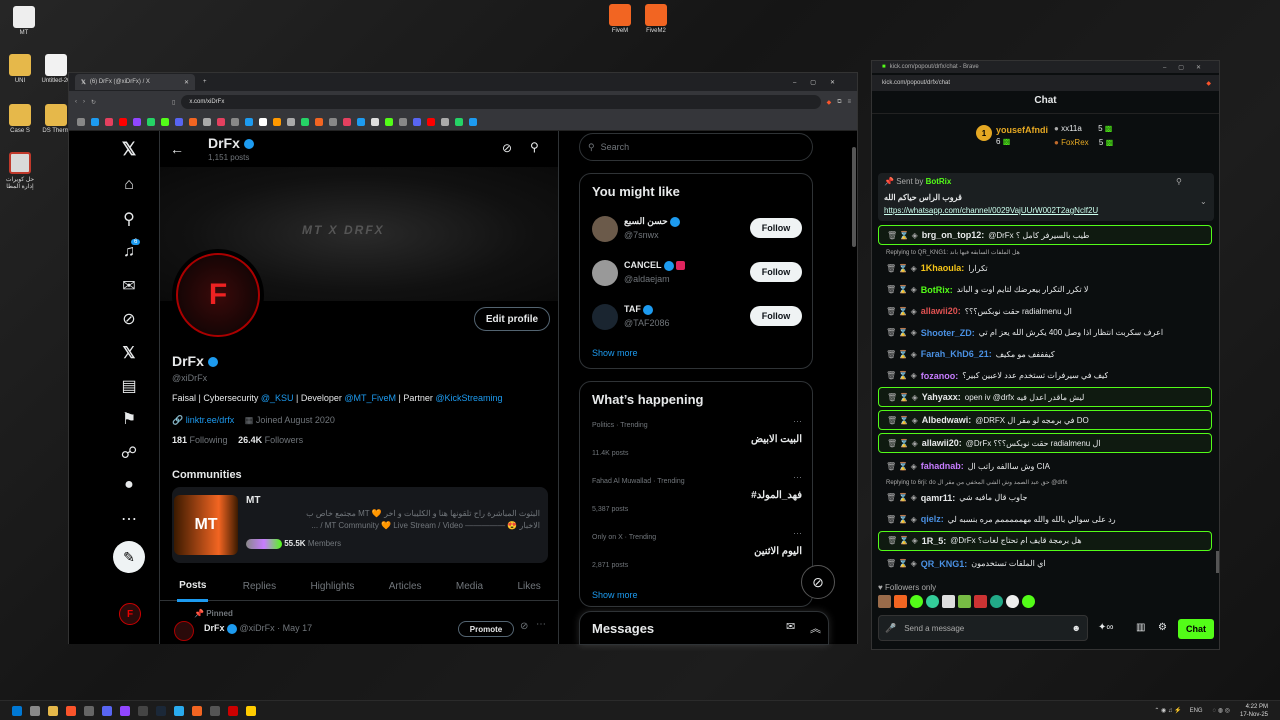  Describe the element at coordinates (937, 290) in the screenshot. I see `chat-username: BotRix:` at that location.